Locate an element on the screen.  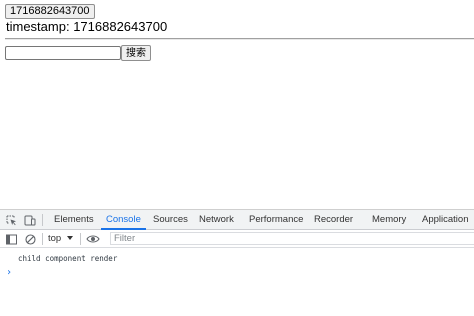
timestamp-text: timestamp: 1716882643700 is located at coordinates (86, 27).